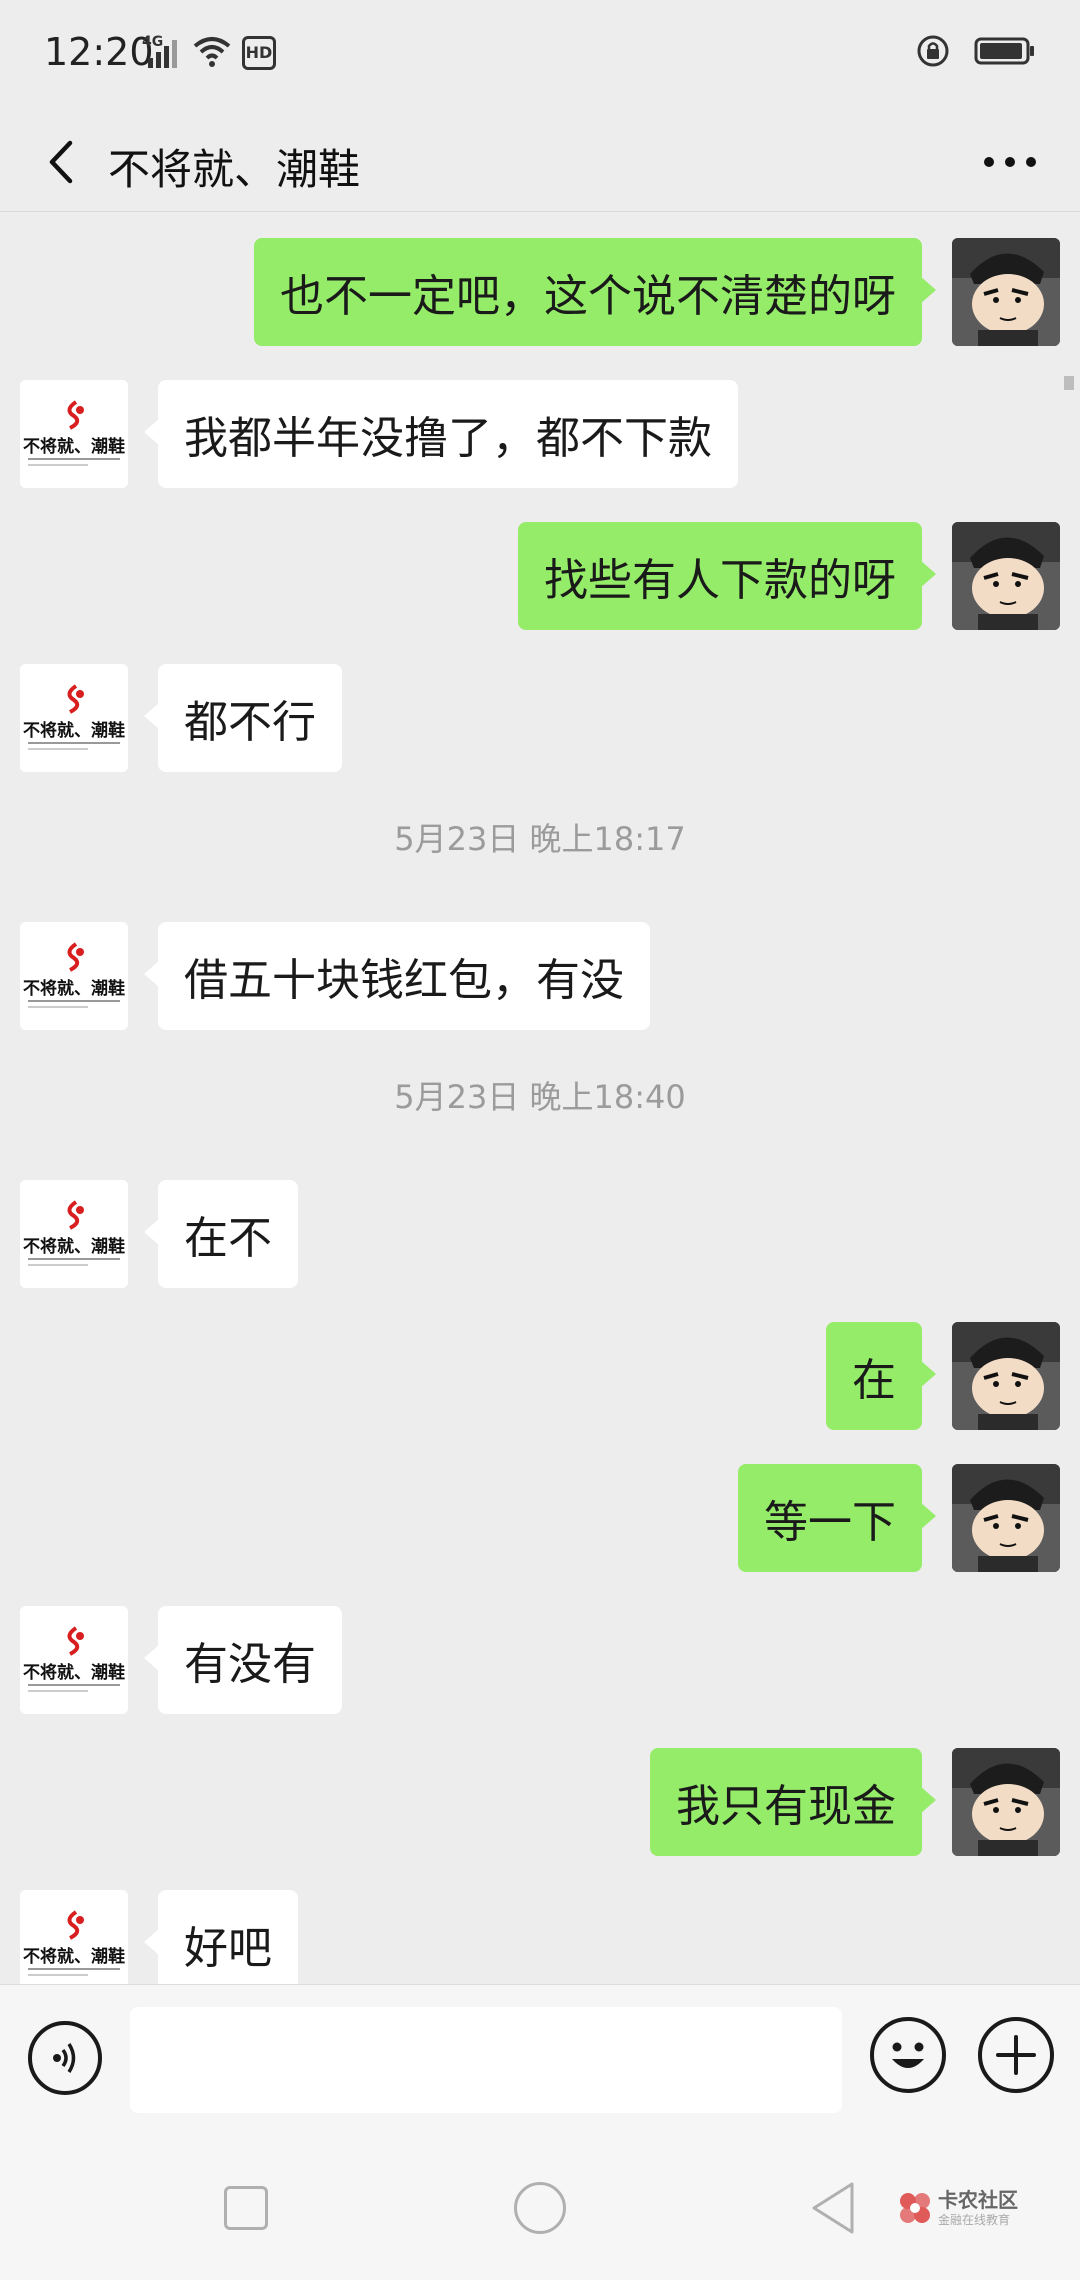 This screenshot has width=1080, height=2280. I want to click on chat-title: 不将就、潮鞋, so click(234, 169).